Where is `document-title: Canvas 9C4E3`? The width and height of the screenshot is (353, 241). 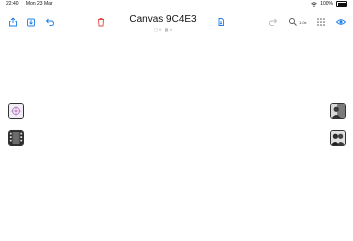 document-title: Canvas 9C4E3 is located at coordinates (163, 20).